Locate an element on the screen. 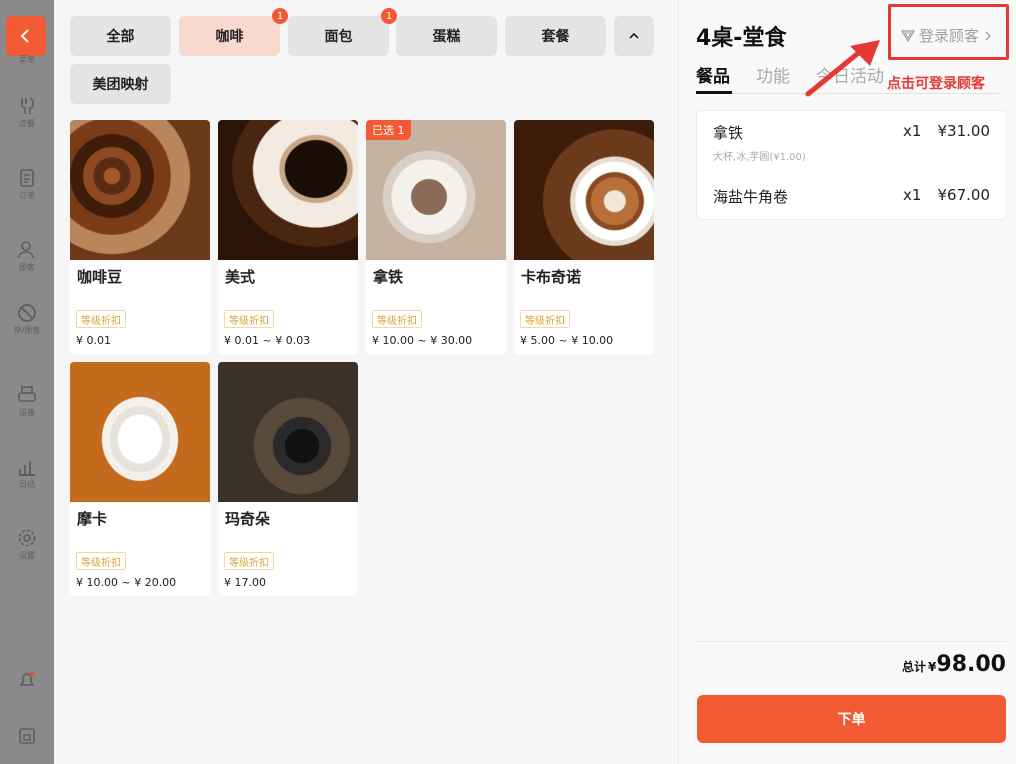  sidebar-item-label: 停/限售 is located at coordinates (27, 330).